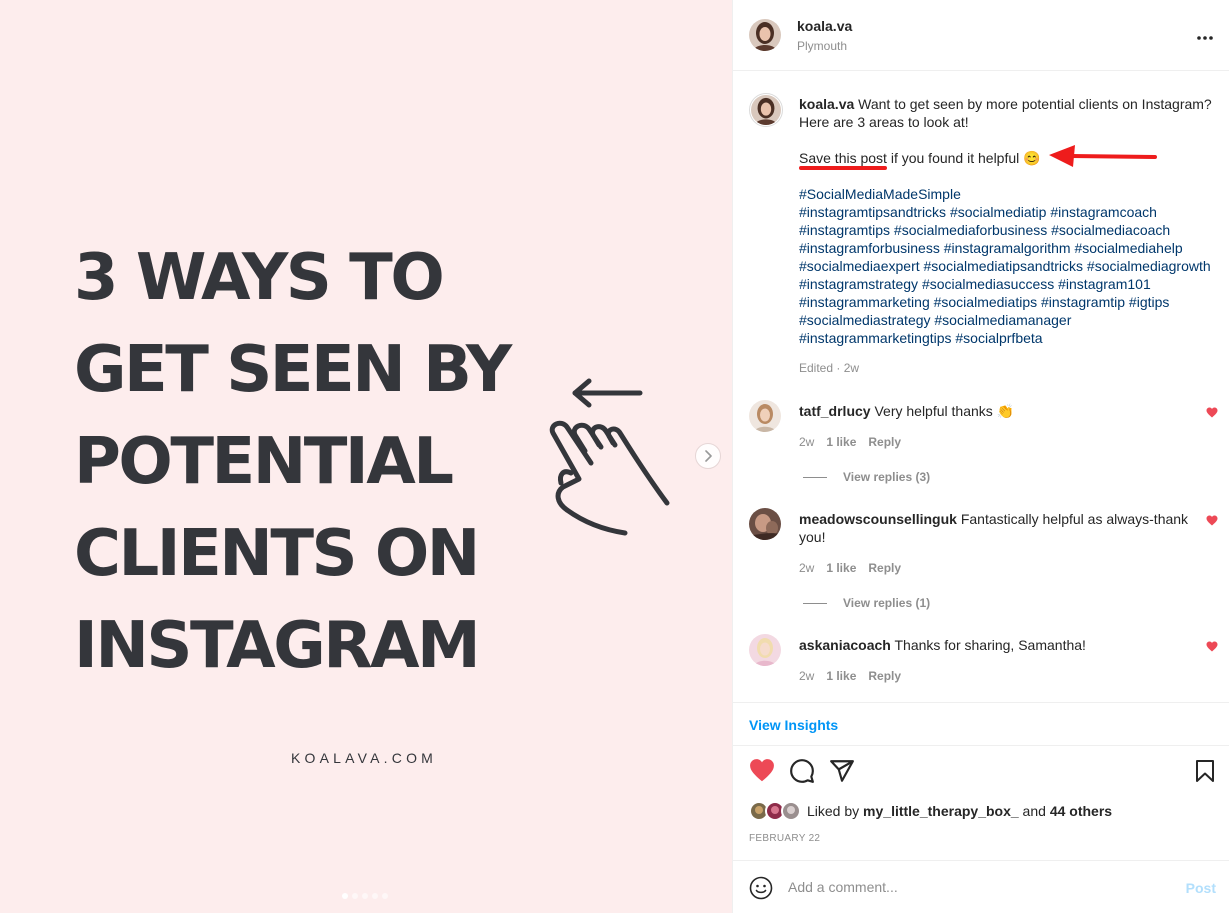  Describe the element at coordinates (609, 457) in the screenshot. I see `swipe-hand-icon` at that location.